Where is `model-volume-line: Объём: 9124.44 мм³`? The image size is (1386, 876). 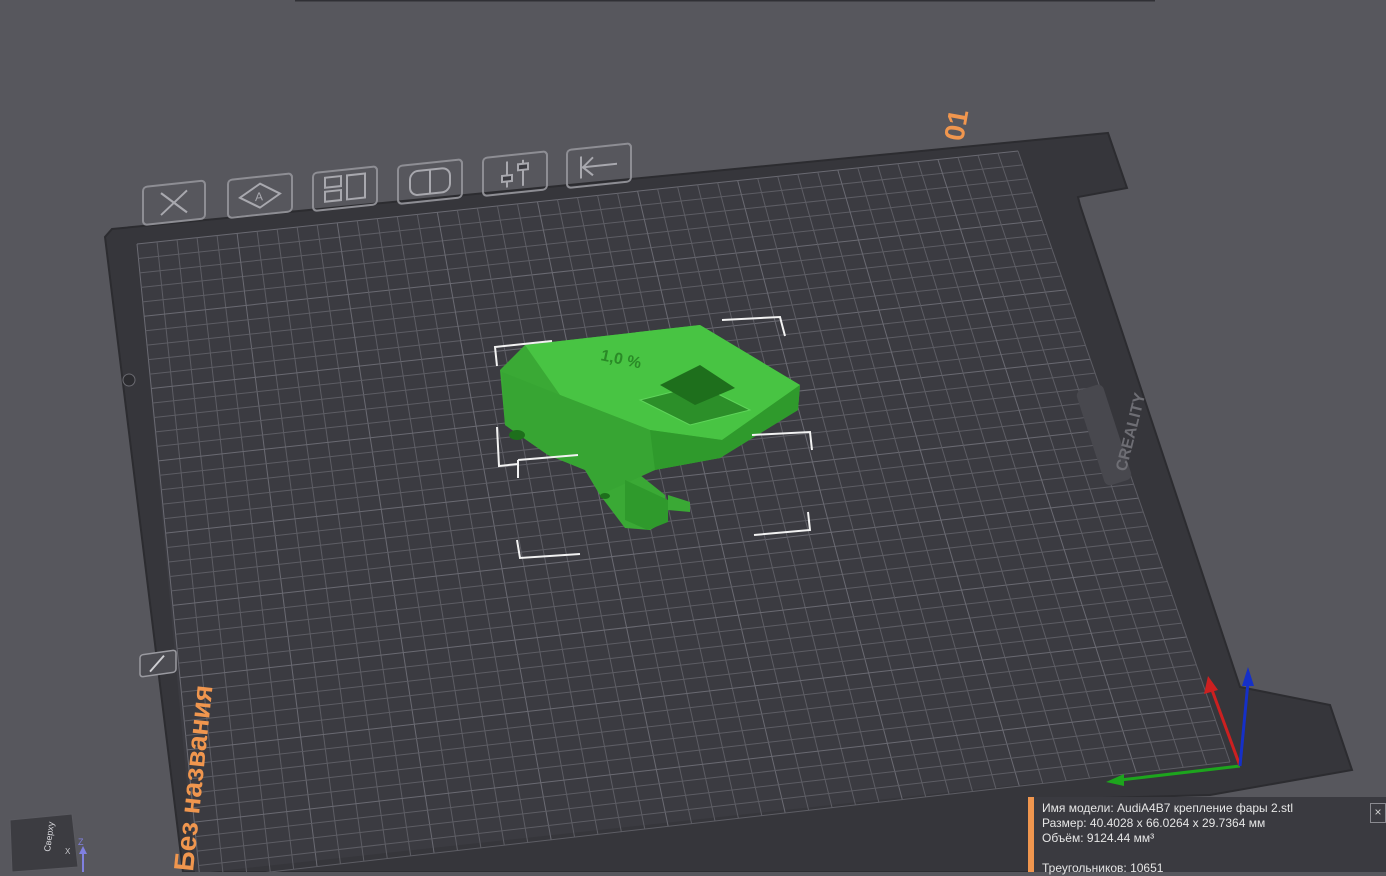 model-volume-line: Объём: 9124.44 мм³ is located at coordinates (1098, 838).